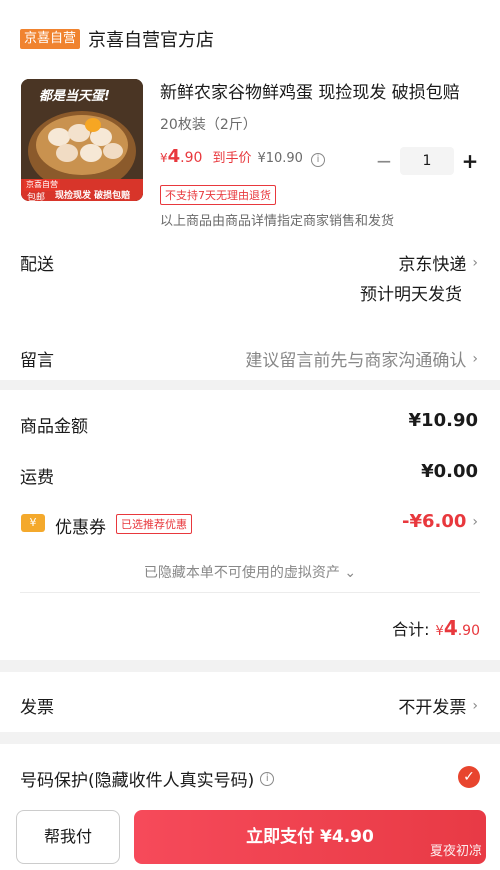 The width and height of the screenshot is (500, 870). What do you see at coordinates (449, 471) in the screenshot?
I see `freight-value: ¥0.00` at bounding box center [449, 471].